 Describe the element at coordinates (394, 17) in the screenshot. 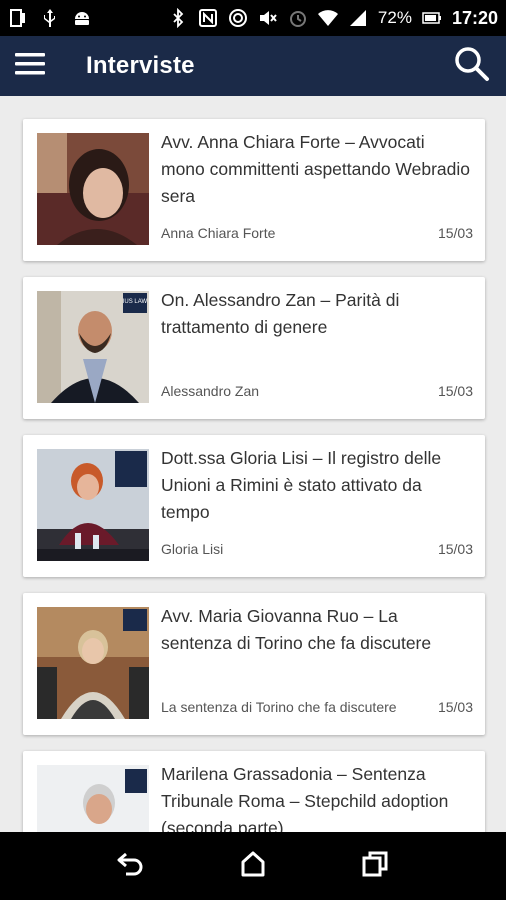

I see `battery-percent: 72%` at that location.